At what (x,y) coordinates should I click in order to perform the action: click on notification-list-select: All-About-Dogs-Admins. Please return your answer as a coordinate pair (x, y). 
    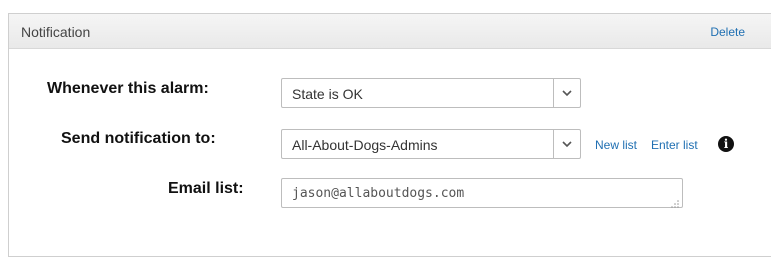
    Looking at the image, I should click on (431, 144).